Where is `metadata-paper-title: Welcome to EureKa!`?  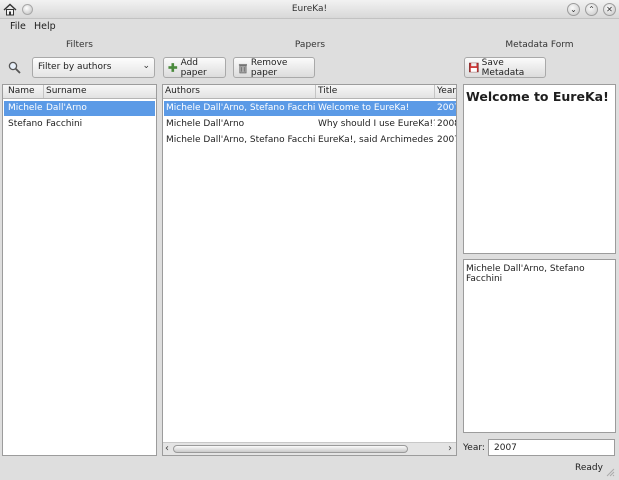 metadata-paper-title: Welcome to EureKa! is located at coordinates (537, 96).